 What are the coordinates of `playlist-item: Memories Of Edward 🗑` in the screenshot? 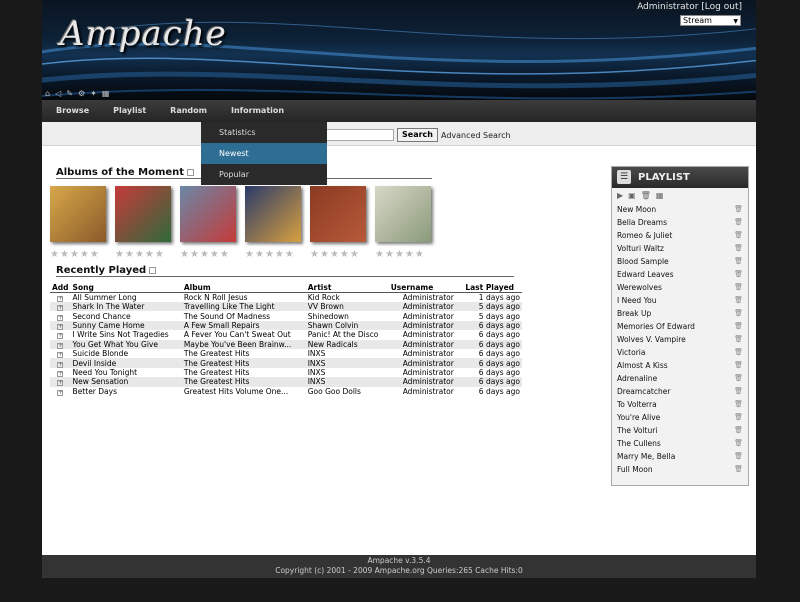 It's located at (680, 326).